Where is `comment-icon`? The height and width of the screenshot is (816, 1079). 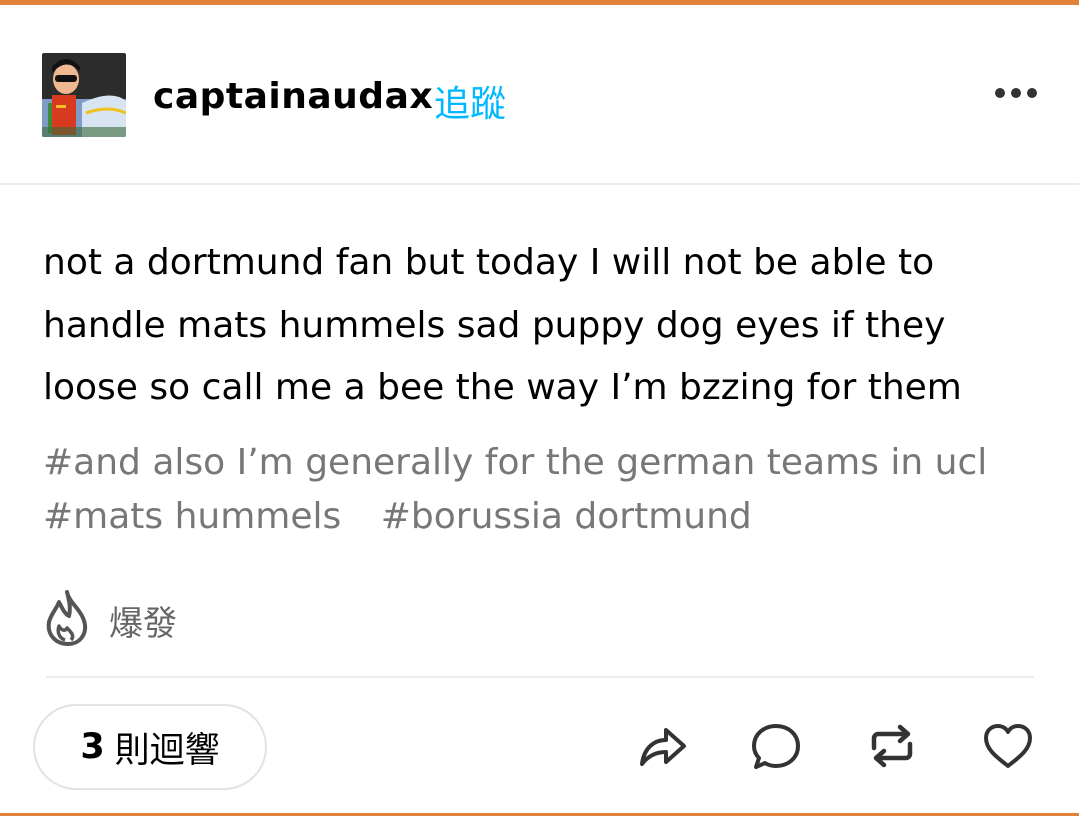 comment-icon is located at coordinates (776, 746).